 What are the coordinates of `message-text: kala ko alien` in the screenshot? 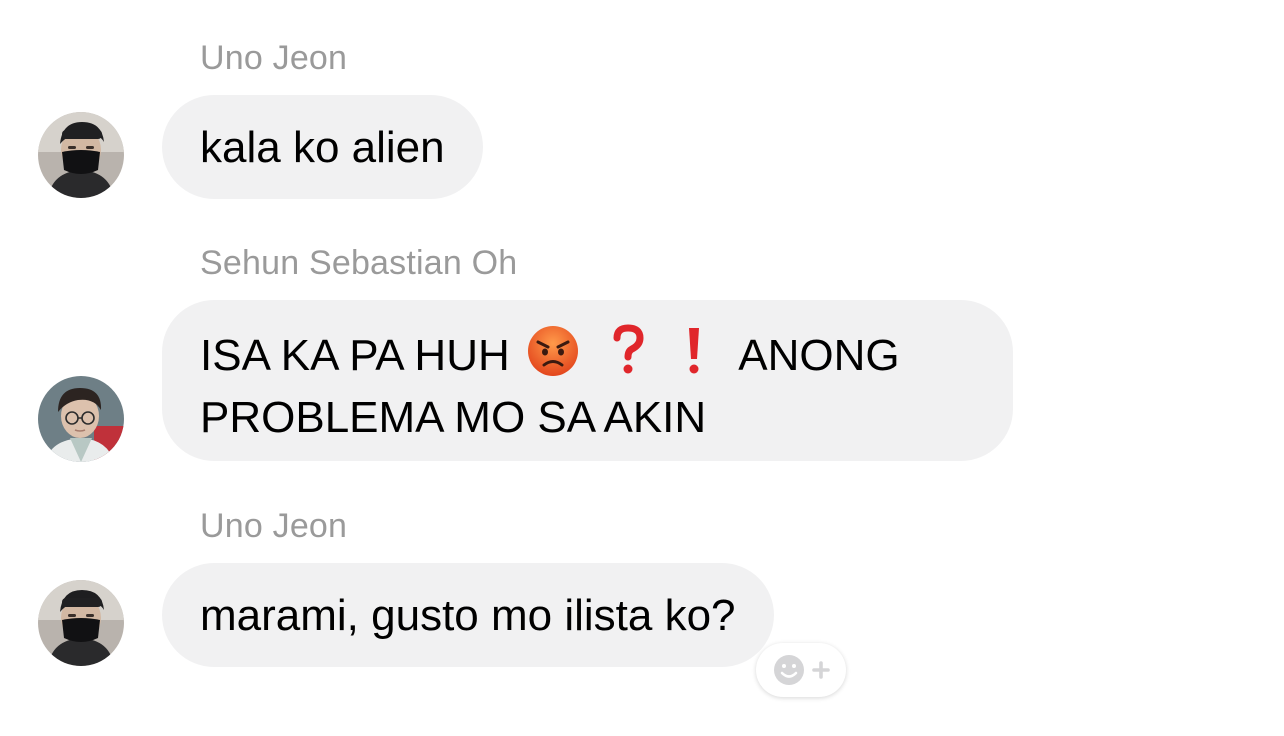 It's located at (322, 147).